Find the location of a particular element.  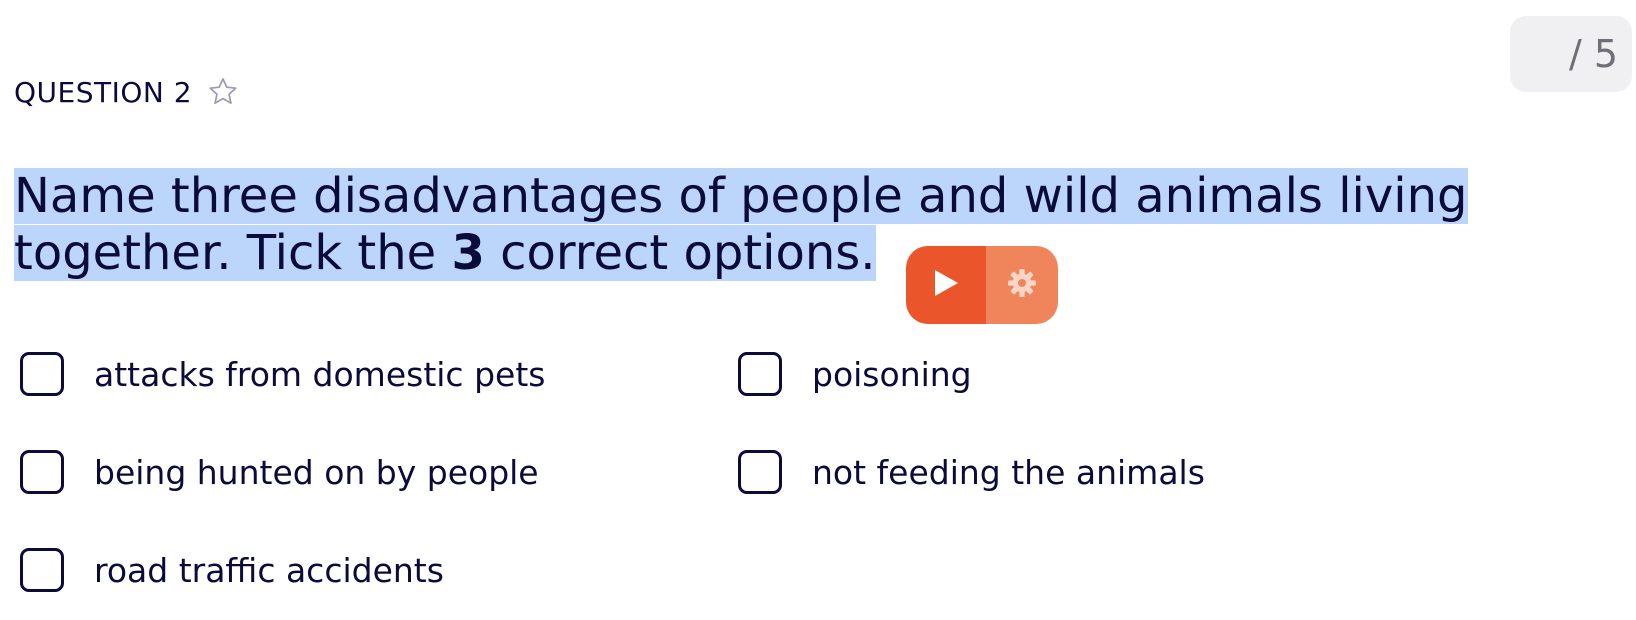

option-poisoning: poisoning is located at coordinates (855, 374).